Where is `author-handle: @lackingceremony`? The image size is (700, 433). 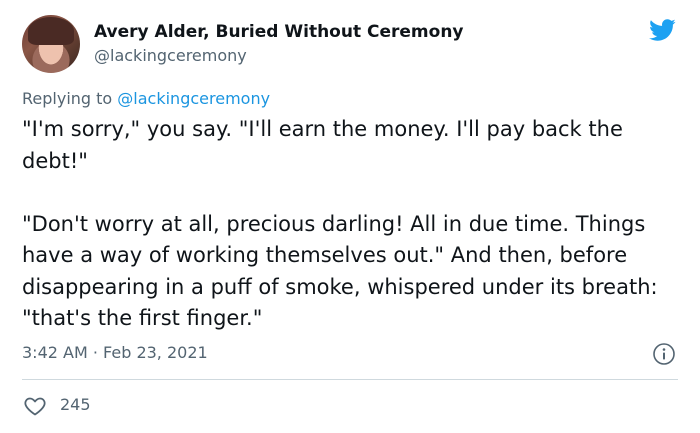 author-handle: @lackingceremony is located at coordinates (170, 55).